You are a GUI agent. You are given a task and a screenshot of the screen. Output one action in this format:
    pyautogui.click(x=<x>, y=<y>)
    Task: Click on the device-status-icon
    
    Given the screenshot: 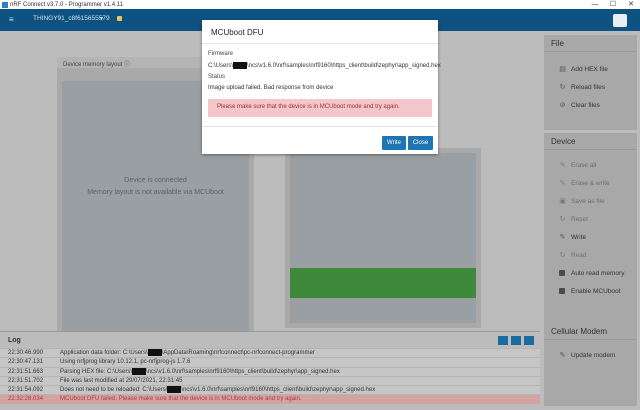 What is the action you would take?
    pyautogui.click(x=119, y=18)
    